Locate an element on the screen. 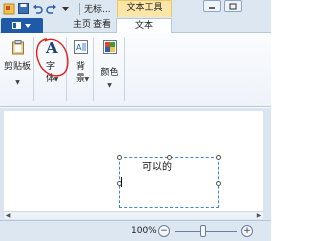  ribbon-tab-row: 主页 文本 查看 is located at coordinates (135, 25).